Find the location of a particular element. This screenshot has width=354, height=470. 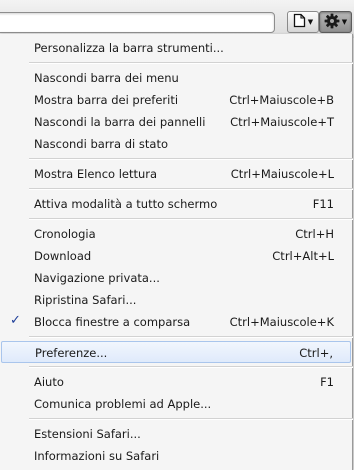

menu-item-shortcut: Ctrl+Maiuscole+T is located at coordinates (282, 122).